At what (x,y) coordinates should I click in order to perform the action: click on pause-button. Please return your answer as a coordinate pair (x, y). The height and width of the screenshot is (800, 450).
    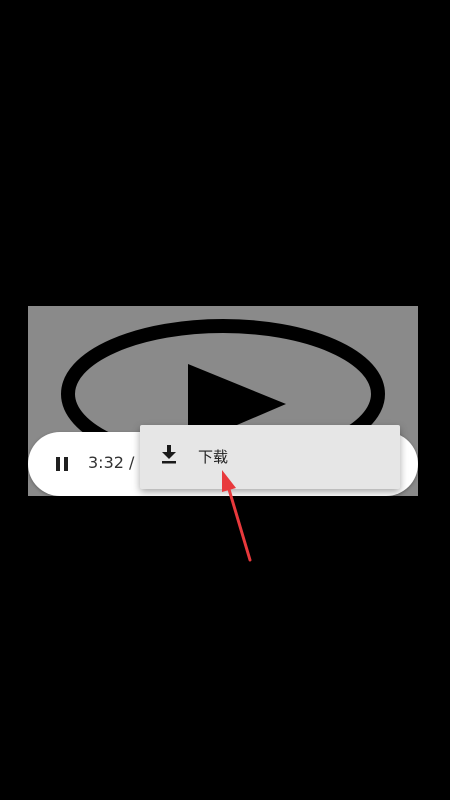
    Looking at the image, I should click on (62, 464).